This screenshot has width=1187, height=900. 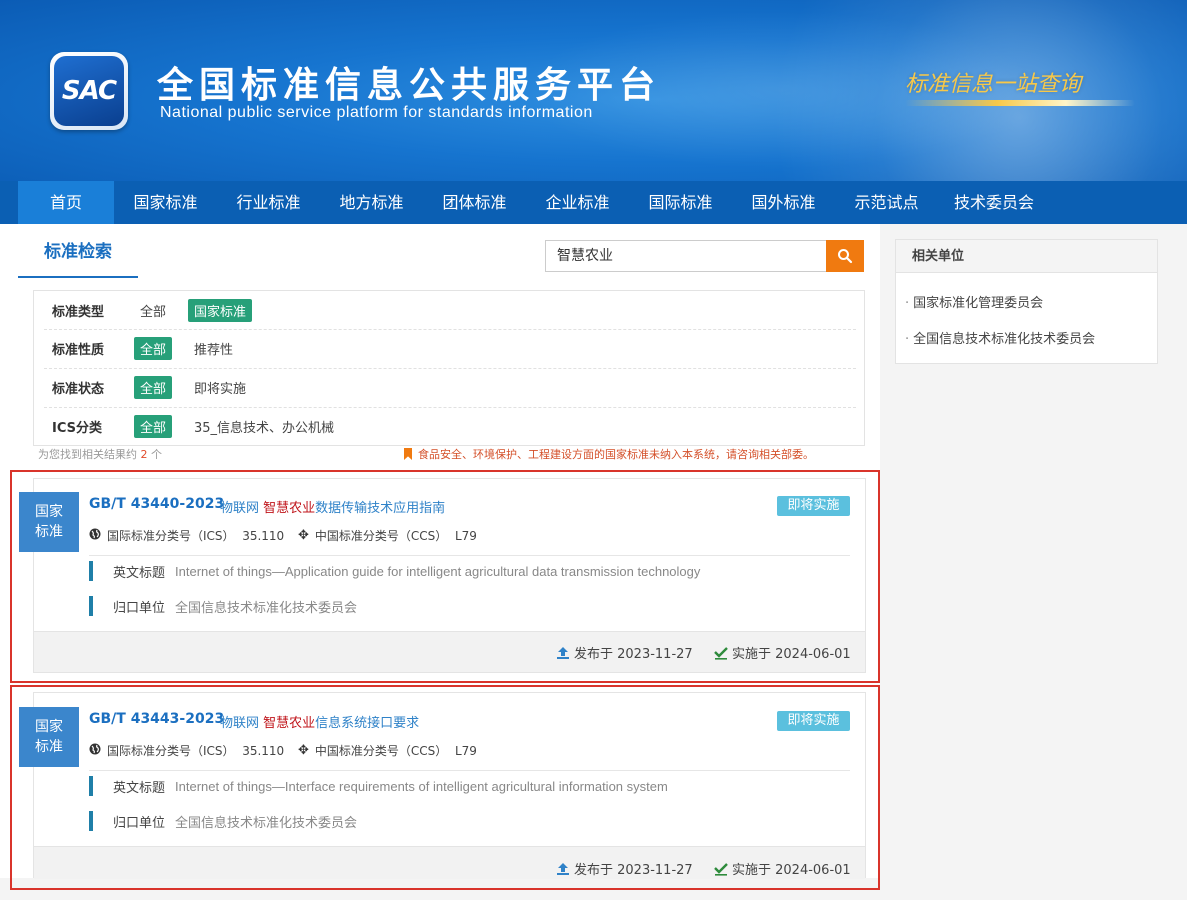 I want to click on filter-option-value: 35_信息技术、办公机械, so click(x=264, y=426).